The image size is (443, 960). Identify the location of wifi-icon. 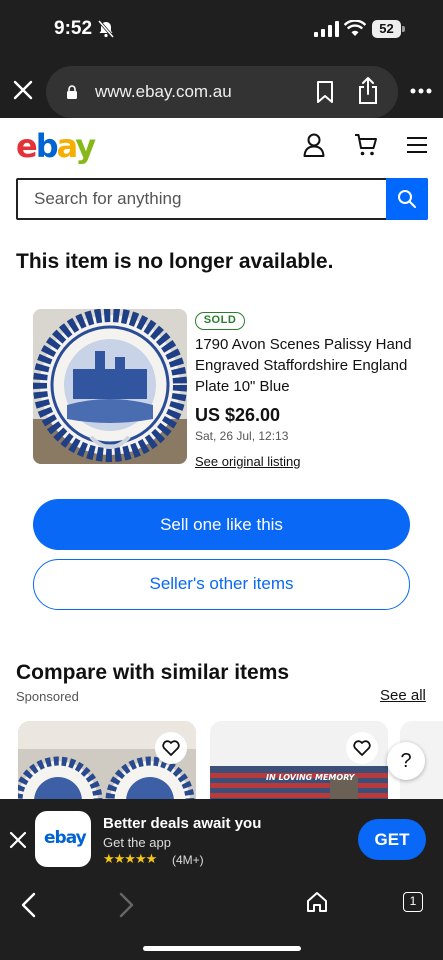
(355, 28).